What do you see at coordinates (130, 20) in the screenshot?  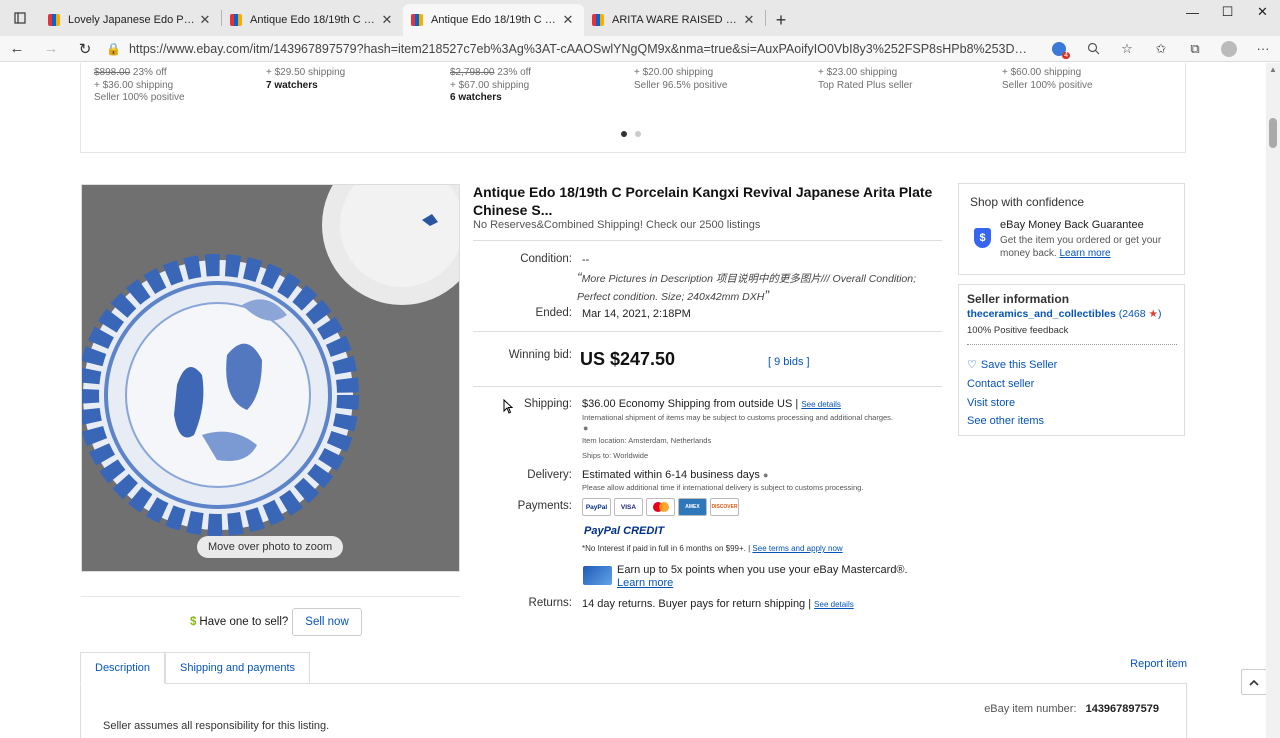 I see `browser-tab-1: Lovely Japanese Edo Period 19th ✕` at bounding box center [130, 20].